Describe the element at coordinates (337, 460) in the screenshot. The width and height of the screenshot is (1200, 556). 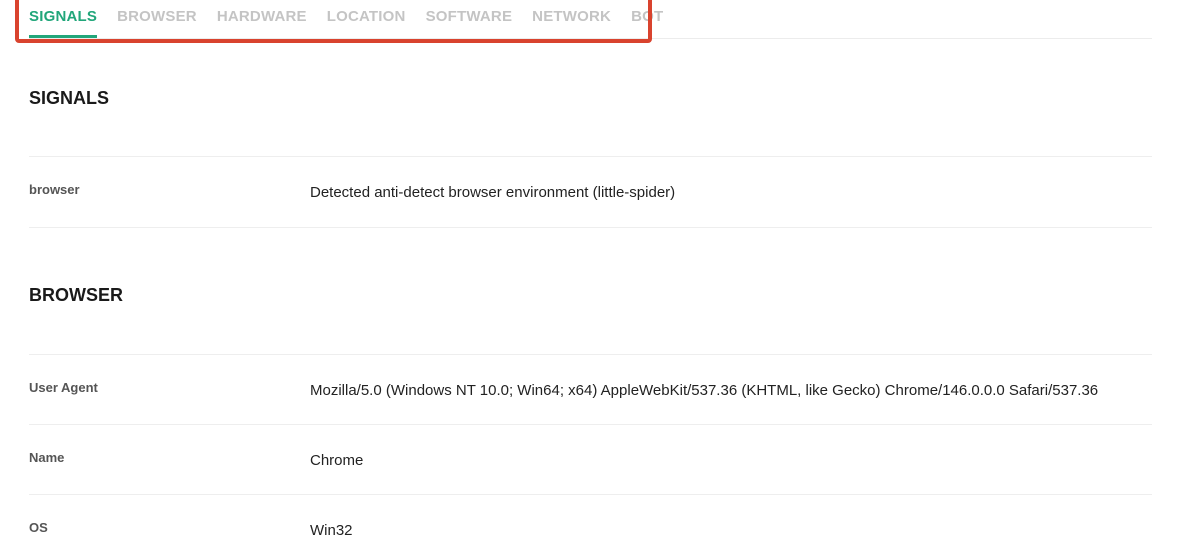
I see `row-value: Chrome` at that location.